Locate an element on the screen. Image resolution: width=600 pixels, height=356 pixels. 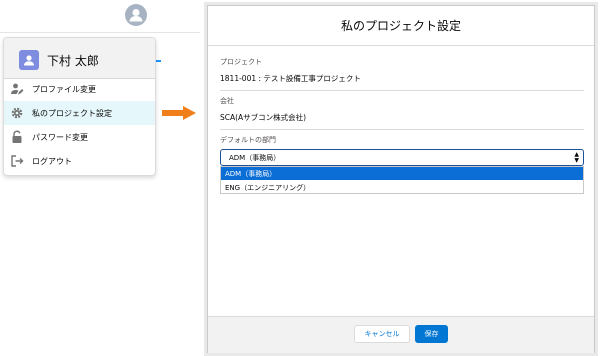
modal-footer: キャンセル 保存 is located at coordinates (401, 334).